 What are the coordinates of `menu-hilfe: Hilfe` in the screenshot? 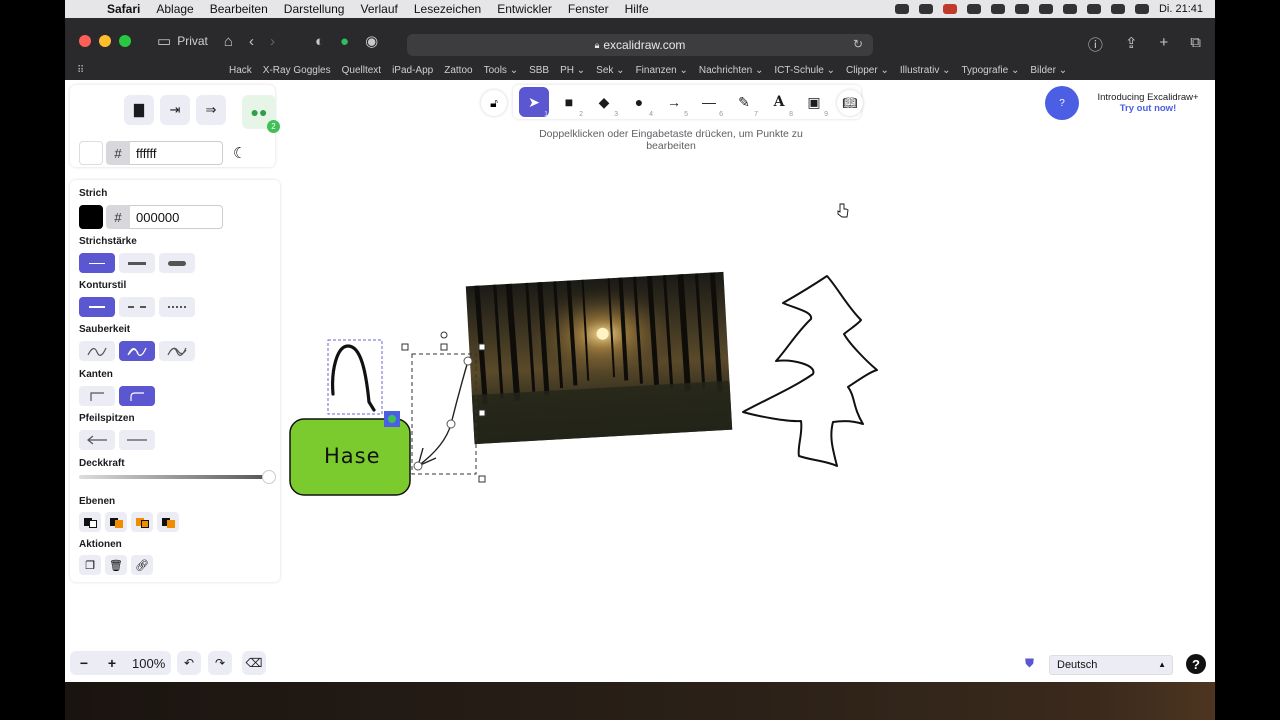 It's located at (637, 9).